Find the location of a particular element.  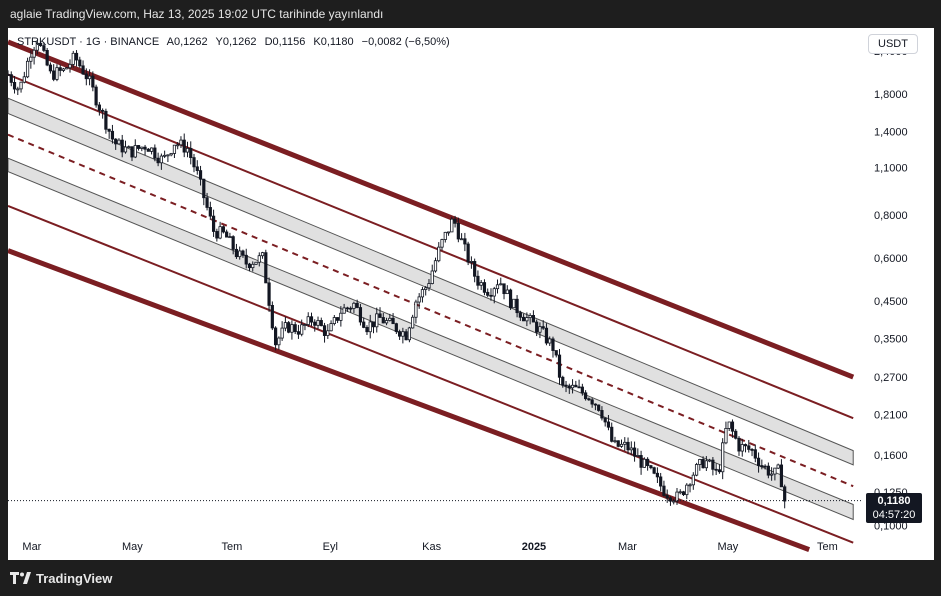

tradingview-logo: TradingView is located at coordinates (61, 578).